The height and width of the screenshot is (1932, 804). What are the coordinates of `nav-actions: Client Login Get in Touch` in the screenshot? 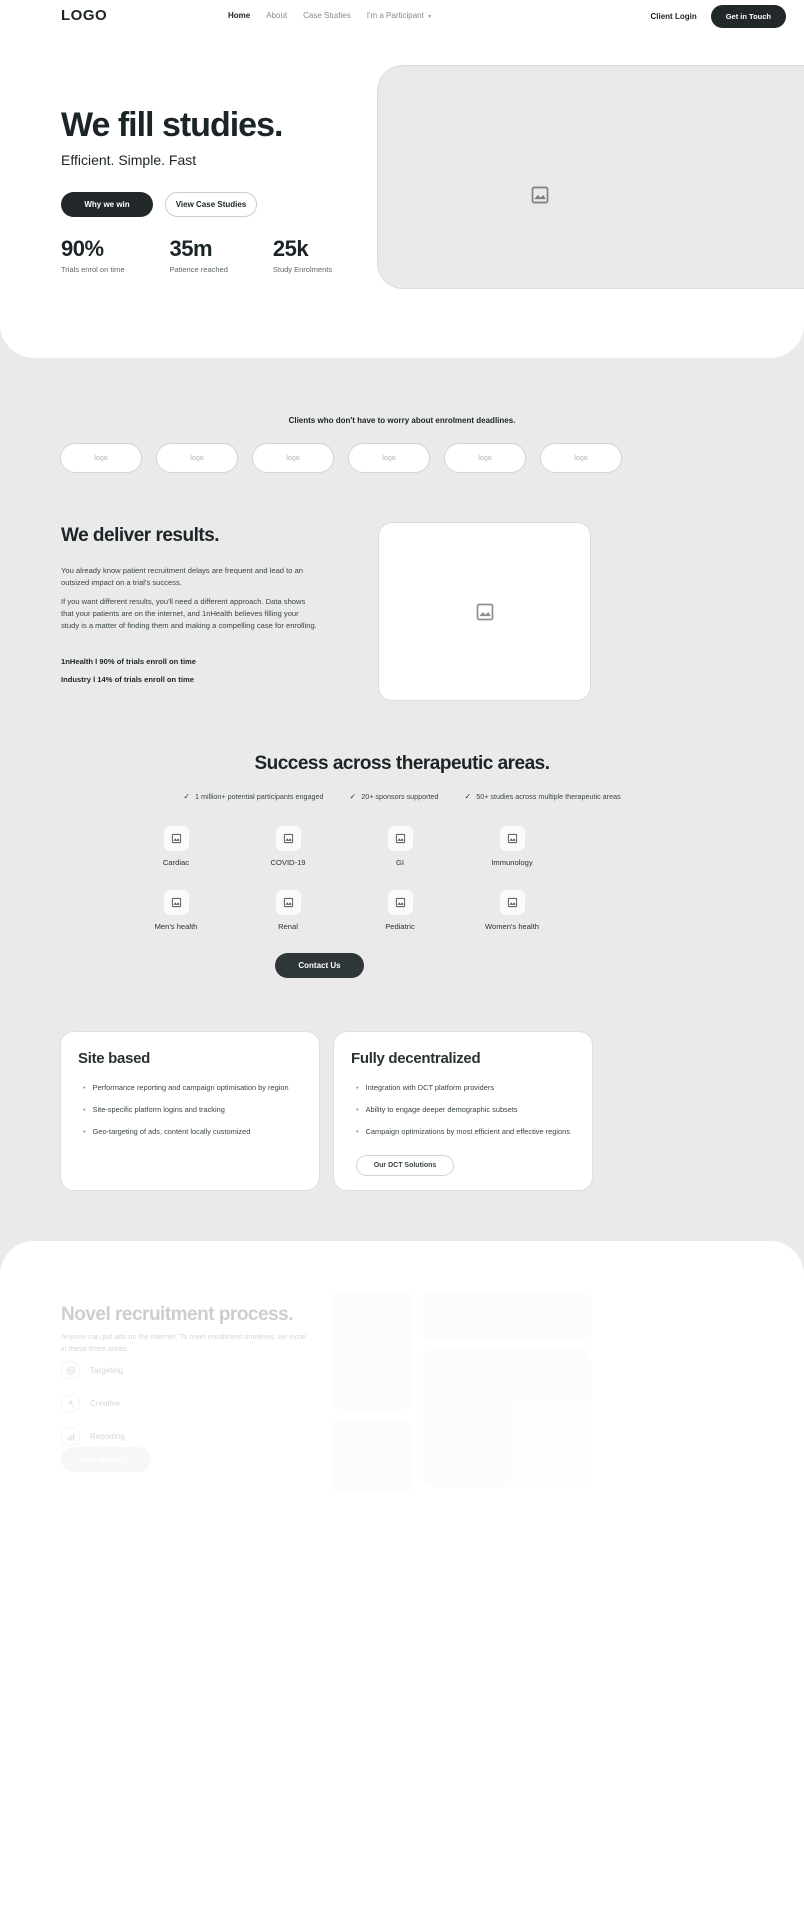 It's located at (718, 16).